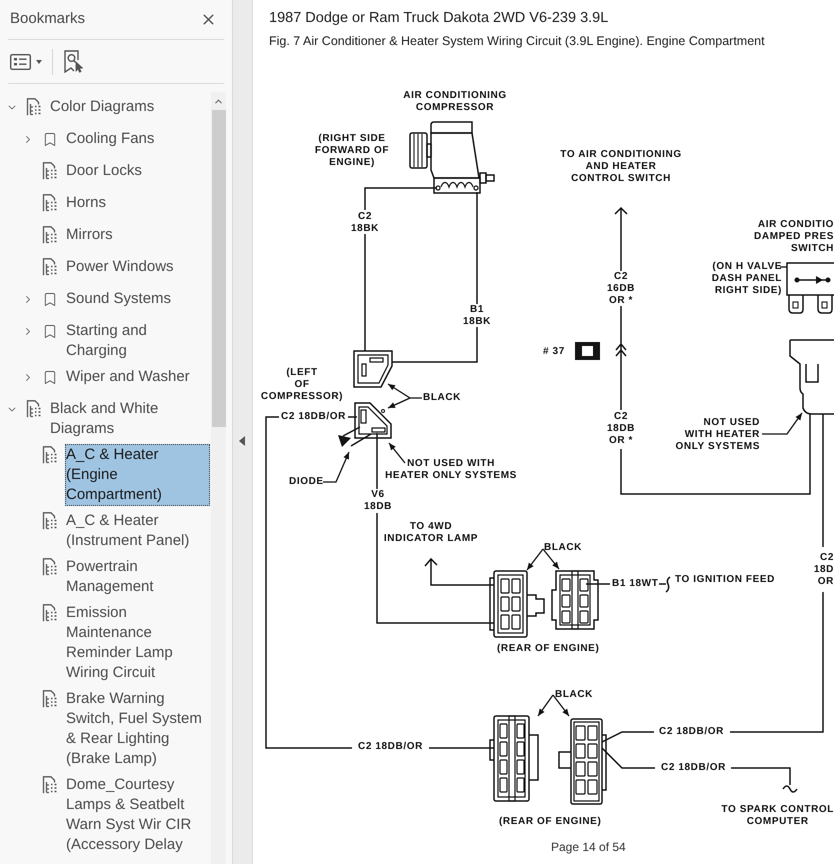  What do you see at coordinates (302, 385) in the screenshot?
I see `diagram-label: (LEFT OF COMPRESSOR)` at bounding box center [302, 385].